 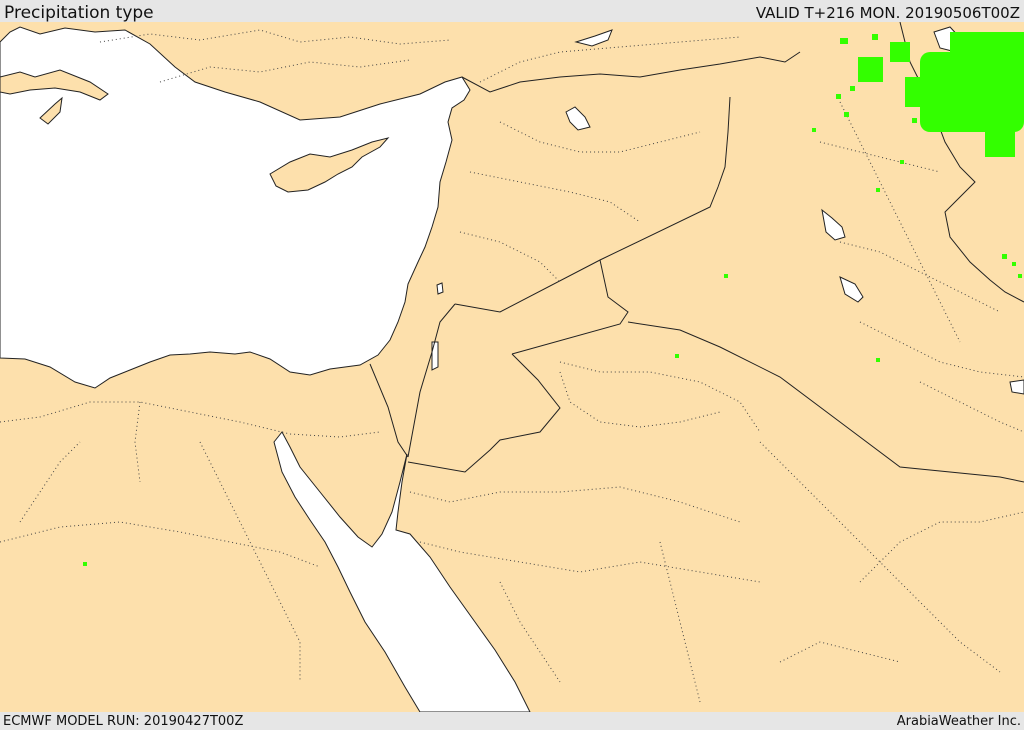 What do you see at coordinates (123, 721) in the screenshot?
I see `model-run-label: ECMWF MODEL RUN: 20190427T00Z` at bounding box center [123, 721].